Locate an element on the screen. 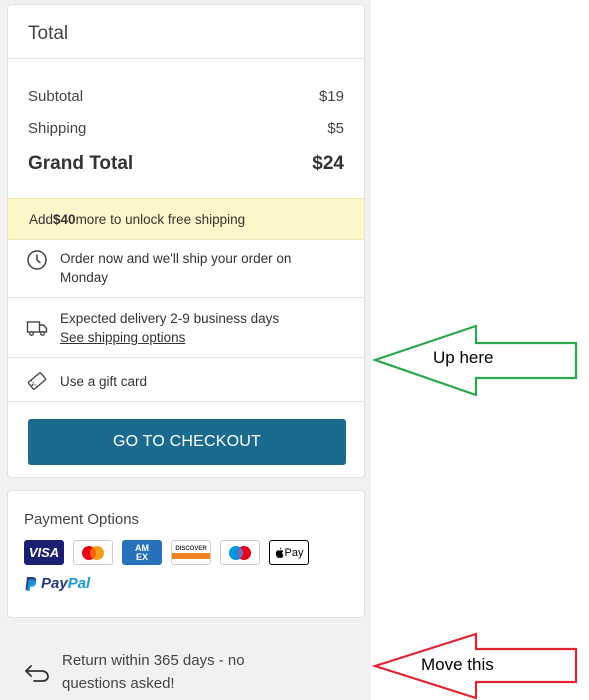 The height and width of the screenshot is (700, 589). shipping-row: Shipping $5 is located at coordinates (186, 128).